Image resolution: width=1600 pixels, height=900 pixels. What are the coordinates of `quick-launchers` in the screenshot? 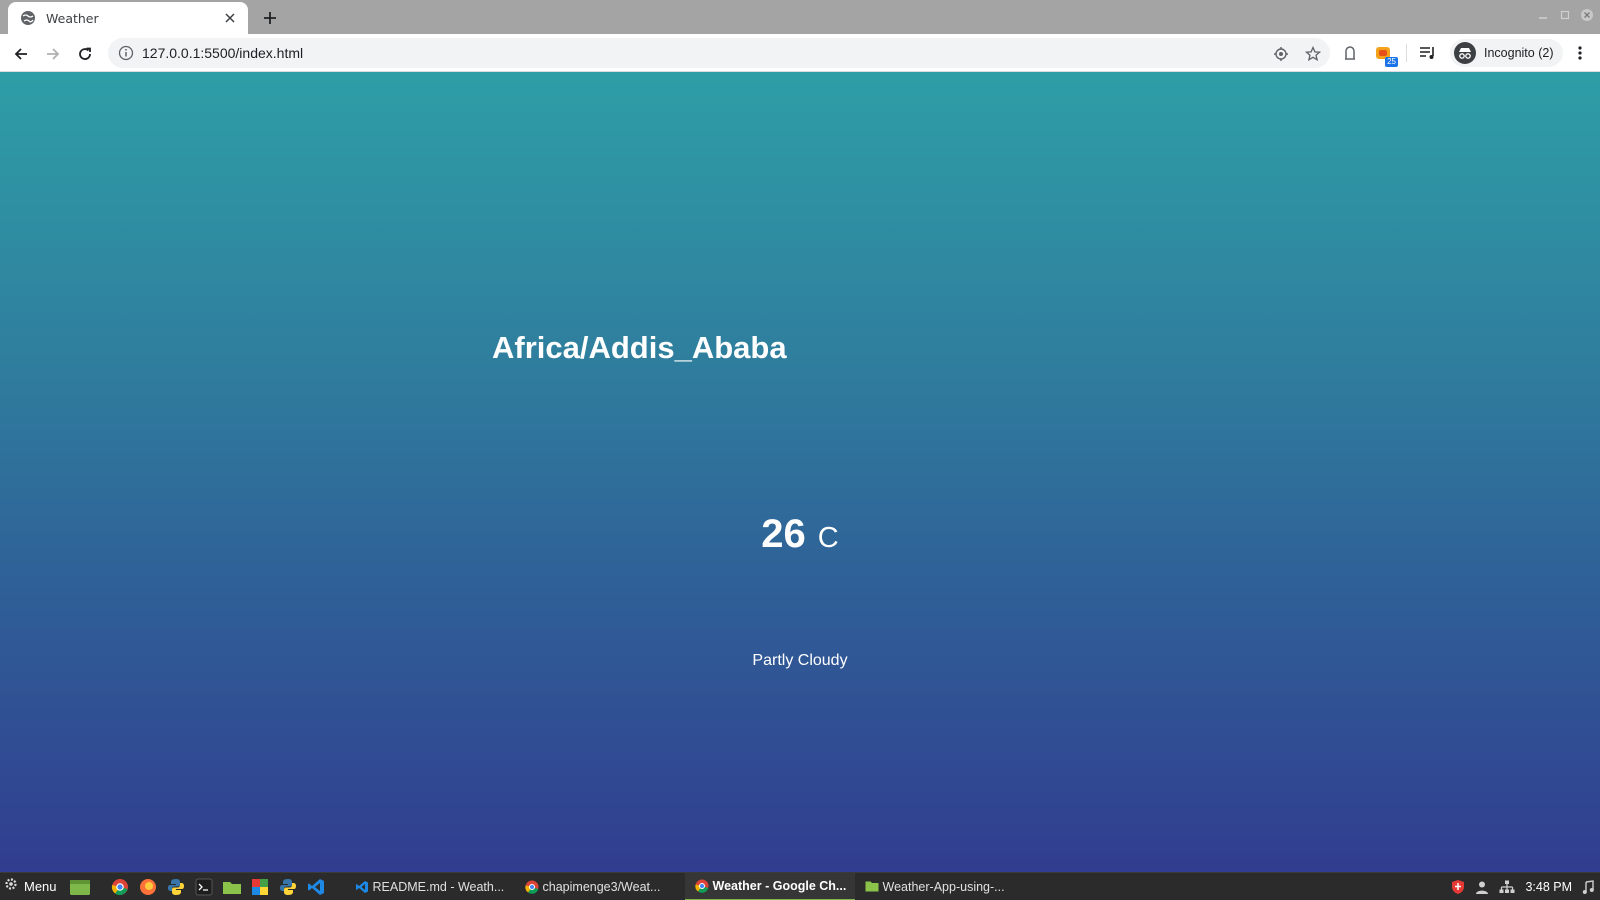 It's located at (198, 887).